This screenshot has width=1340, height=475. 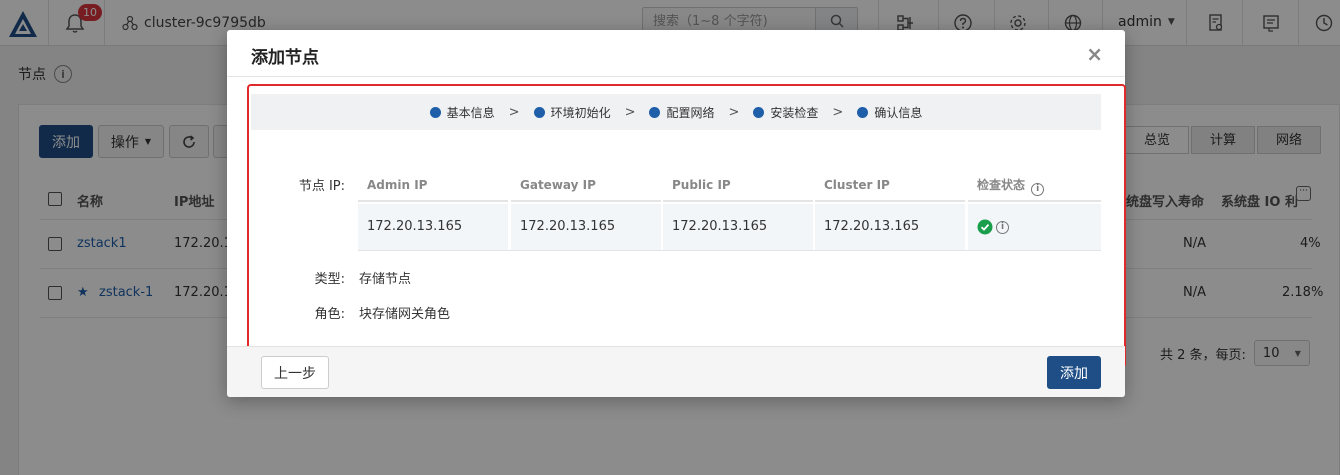 What do you see at coordinates (985, 227) in the screenshot?
I see `check-circle-icon` at bounding box center [985, 227].